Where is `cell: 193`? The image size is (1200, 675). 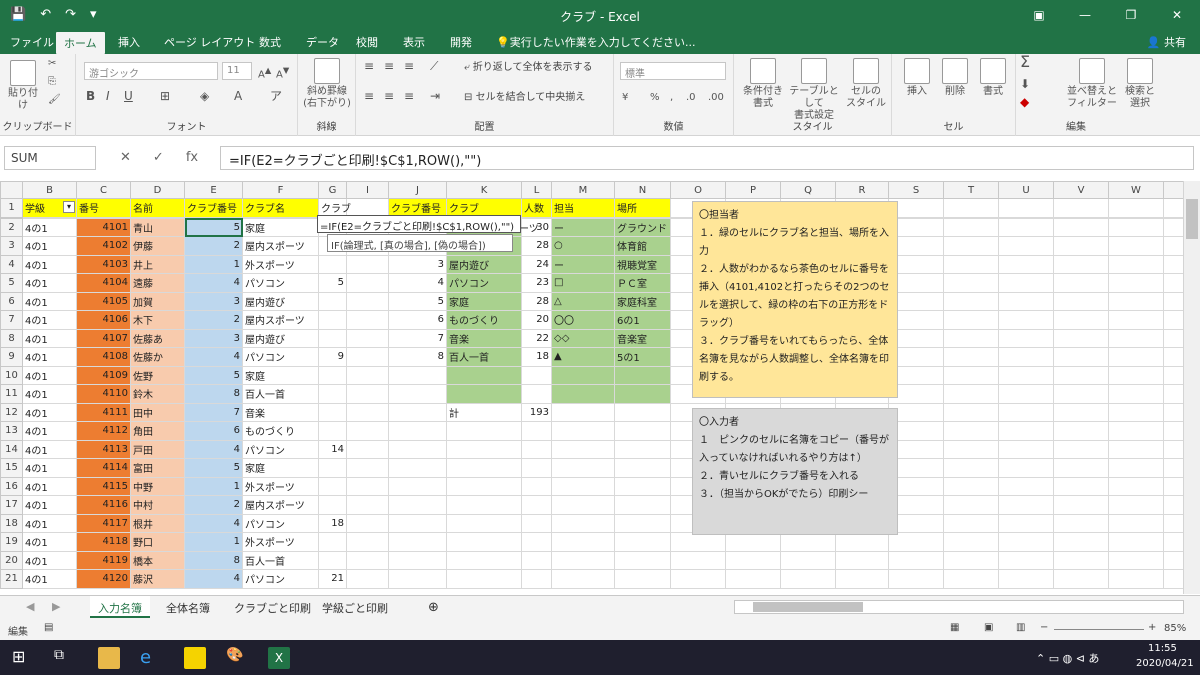
cell: 193 is located at coordinates (536, 412).